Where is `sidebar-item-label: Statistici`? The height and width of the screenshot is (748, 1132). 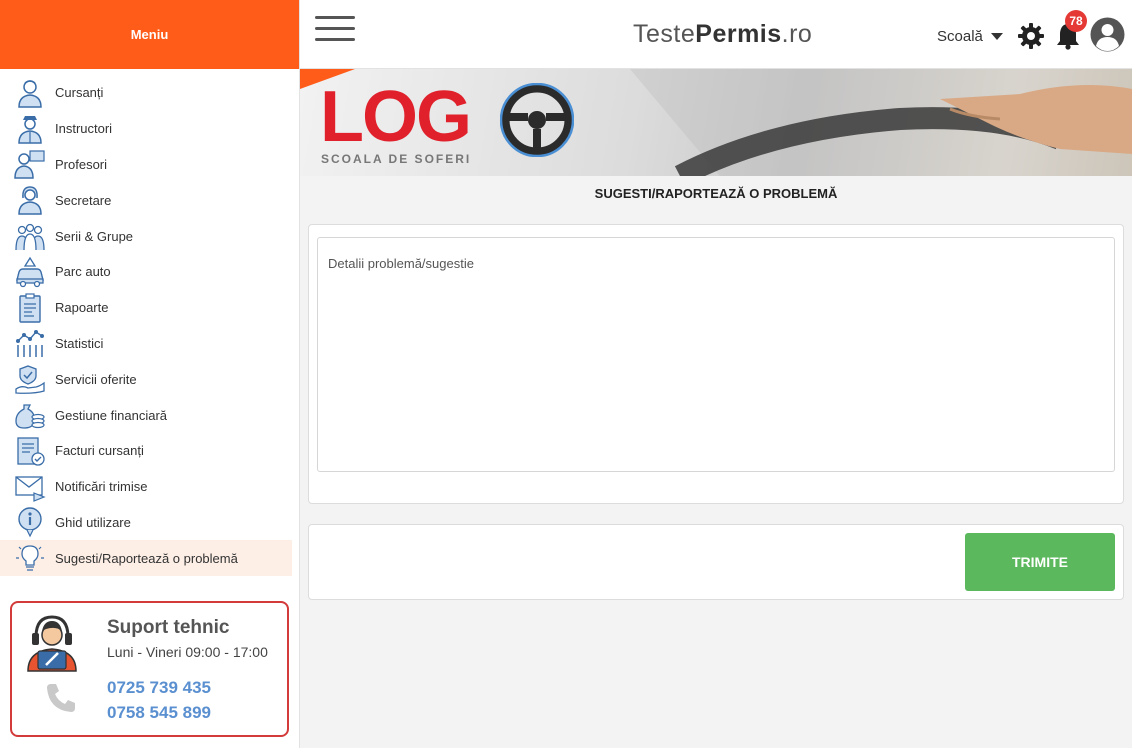 sidebar-item-label: Statistici is located at coordinates (79, 343).